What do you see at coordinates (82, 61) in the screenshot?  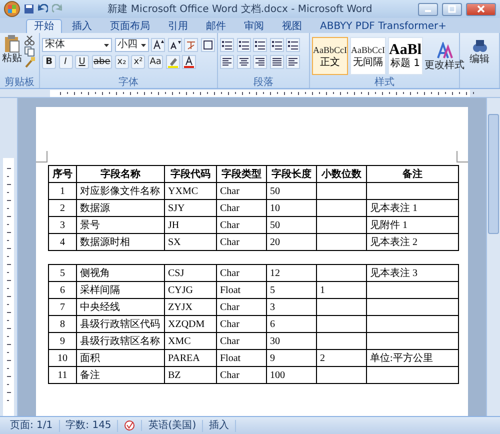 I see `format-button: U` at bounding box center [82, 61].